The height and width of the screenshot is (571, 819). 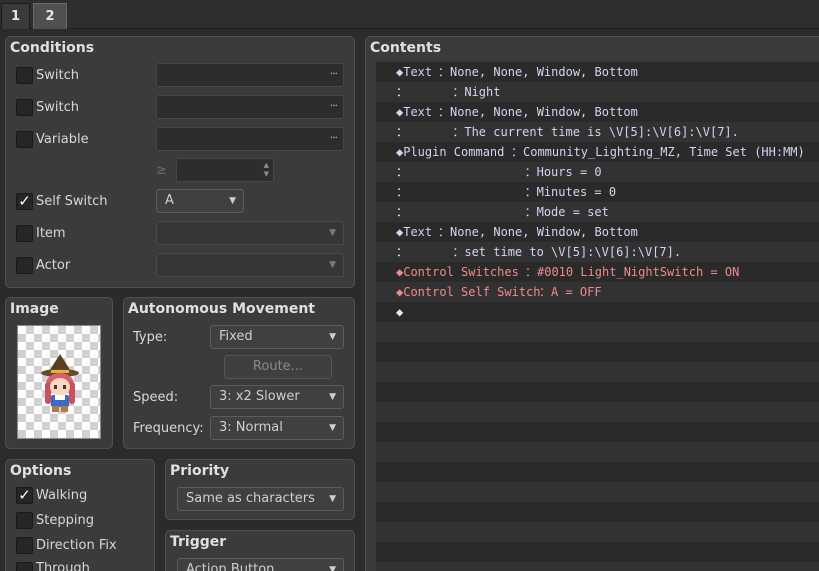 I want to click on variable-checkbox, so click(x=24, y=139).